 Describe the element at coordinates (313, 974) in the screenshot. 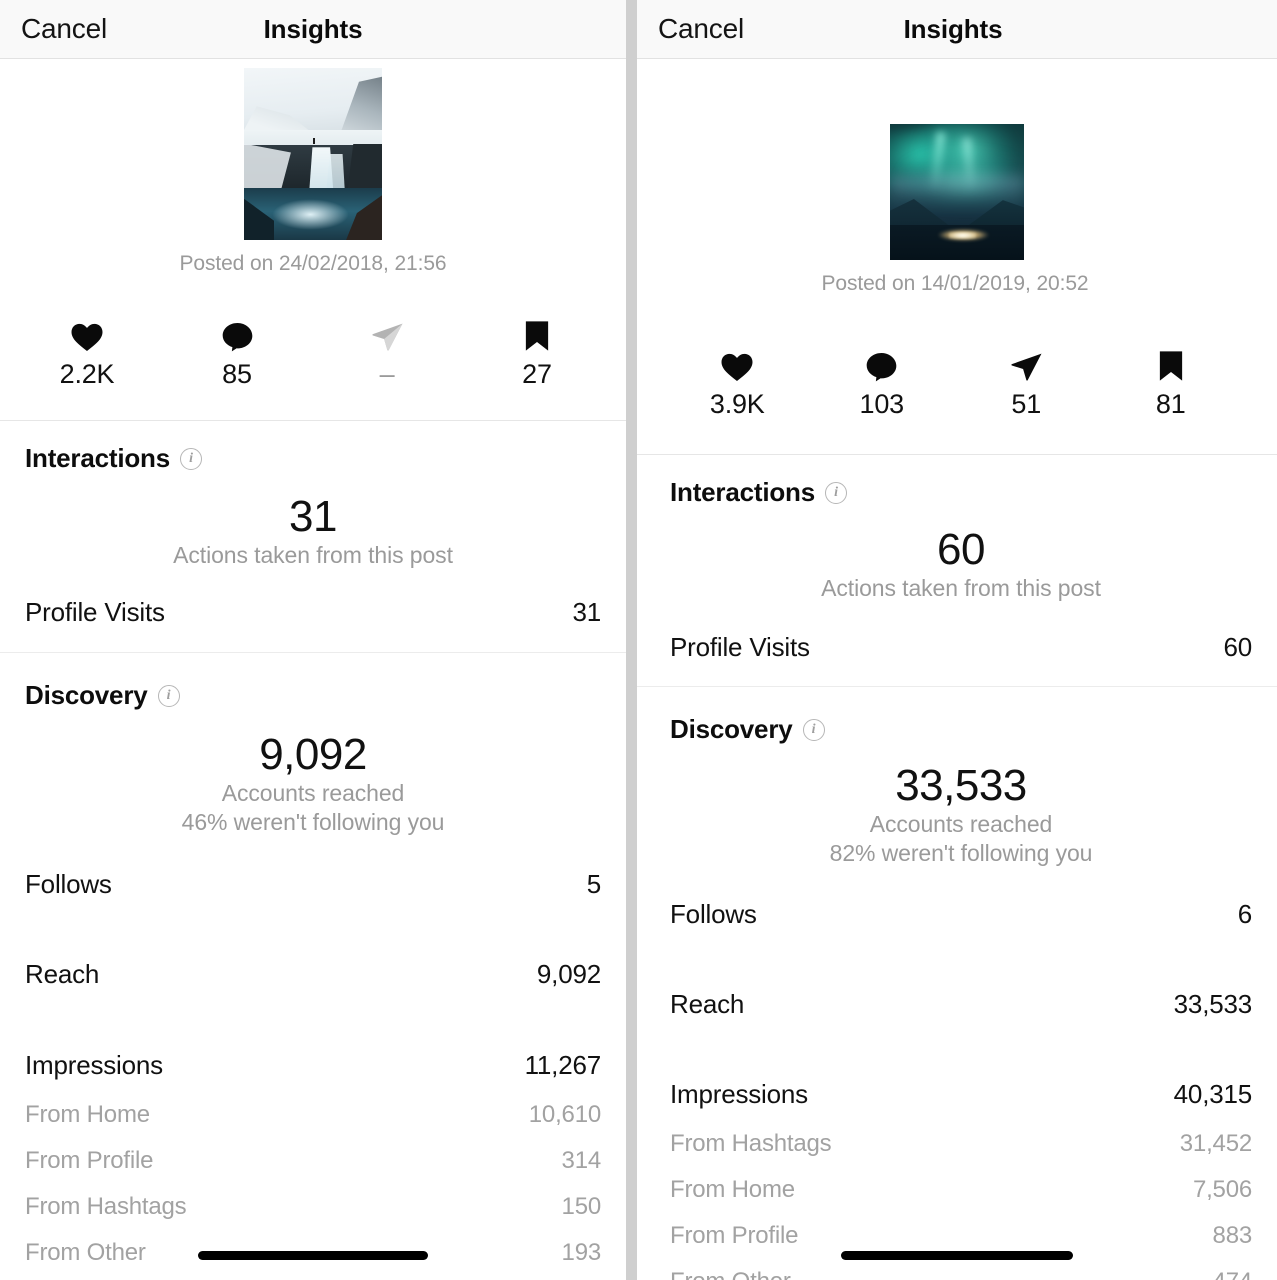

I see `table-row: Reach 9,092` at that location.